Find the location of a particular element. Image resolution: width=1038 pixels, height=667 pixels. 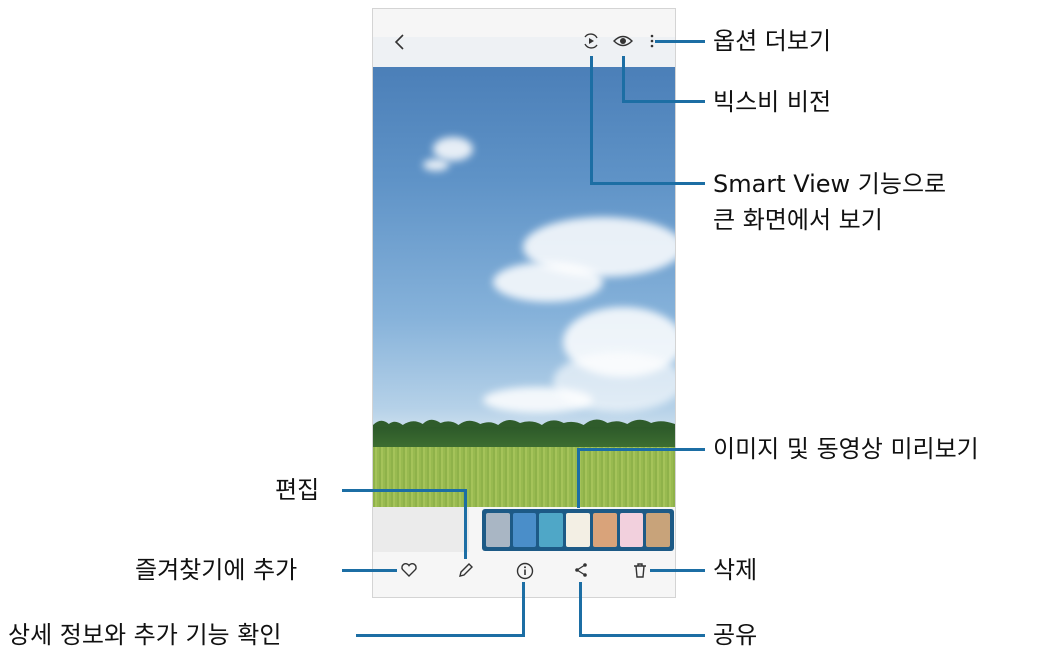

label-preview: 이미지 및 동영상 미리보기 is located at coordinates (846, 449).